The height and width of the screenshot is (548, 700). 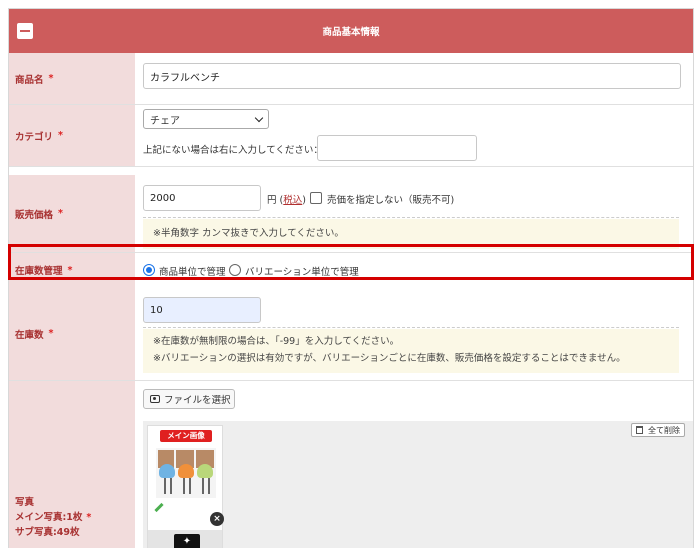 I want to click on stock-by-product-label: 商品単位で管理, so click(x=192, y=272).